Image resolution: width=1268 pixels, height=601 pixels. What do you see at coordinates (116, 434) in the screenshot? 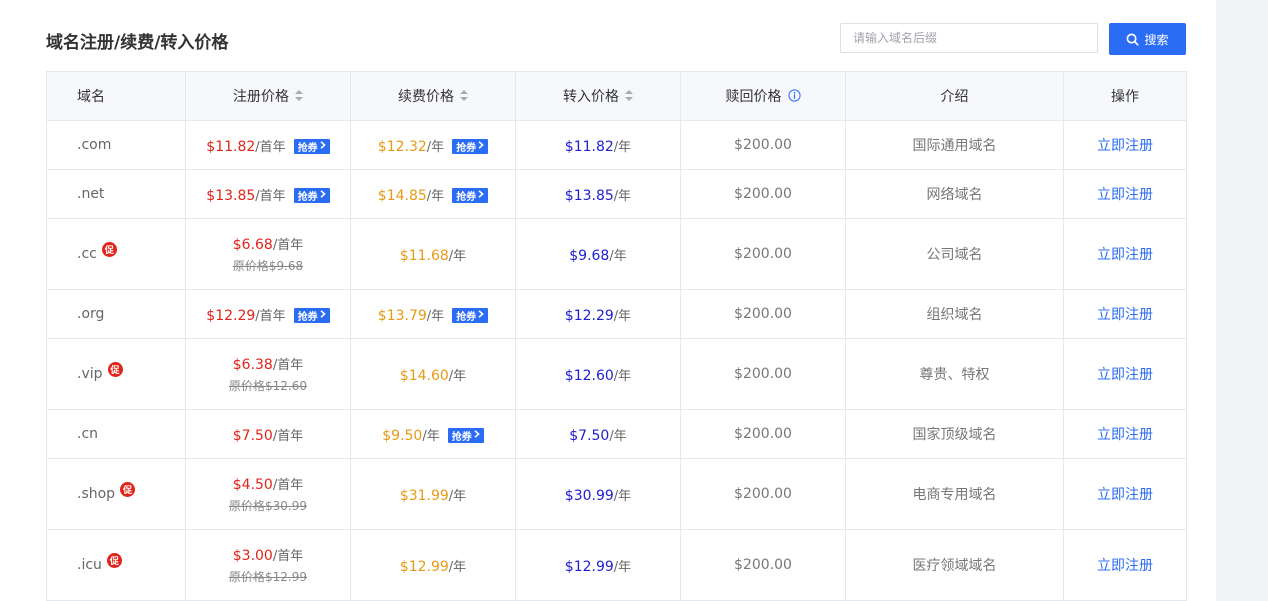
I see `domain-name-cell: .cn` at bounding box center [116, 434].